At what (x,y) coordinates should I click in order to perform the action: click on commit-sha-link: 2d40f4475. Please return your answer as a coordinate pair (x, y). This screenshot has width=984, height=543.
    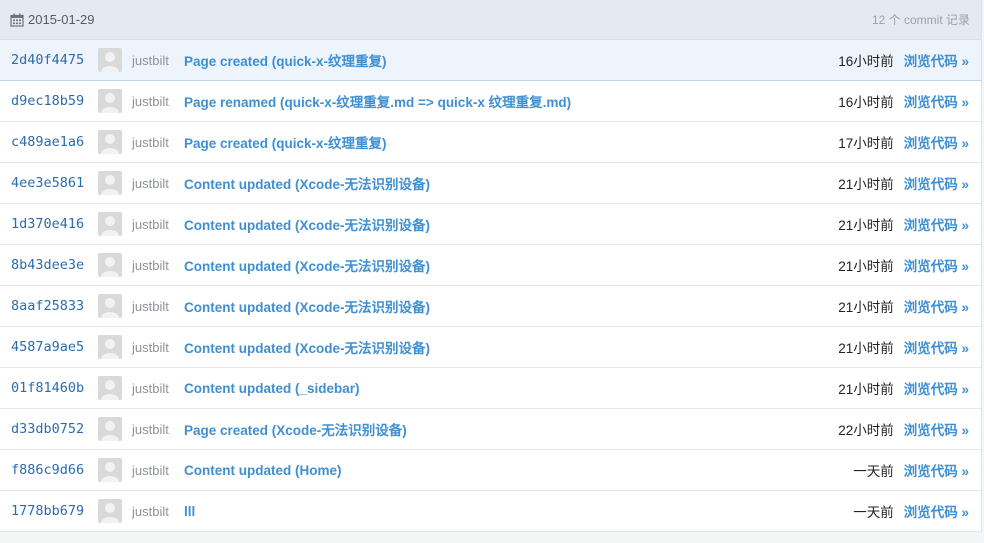
    Looking at the image, I should click on (52, 60).